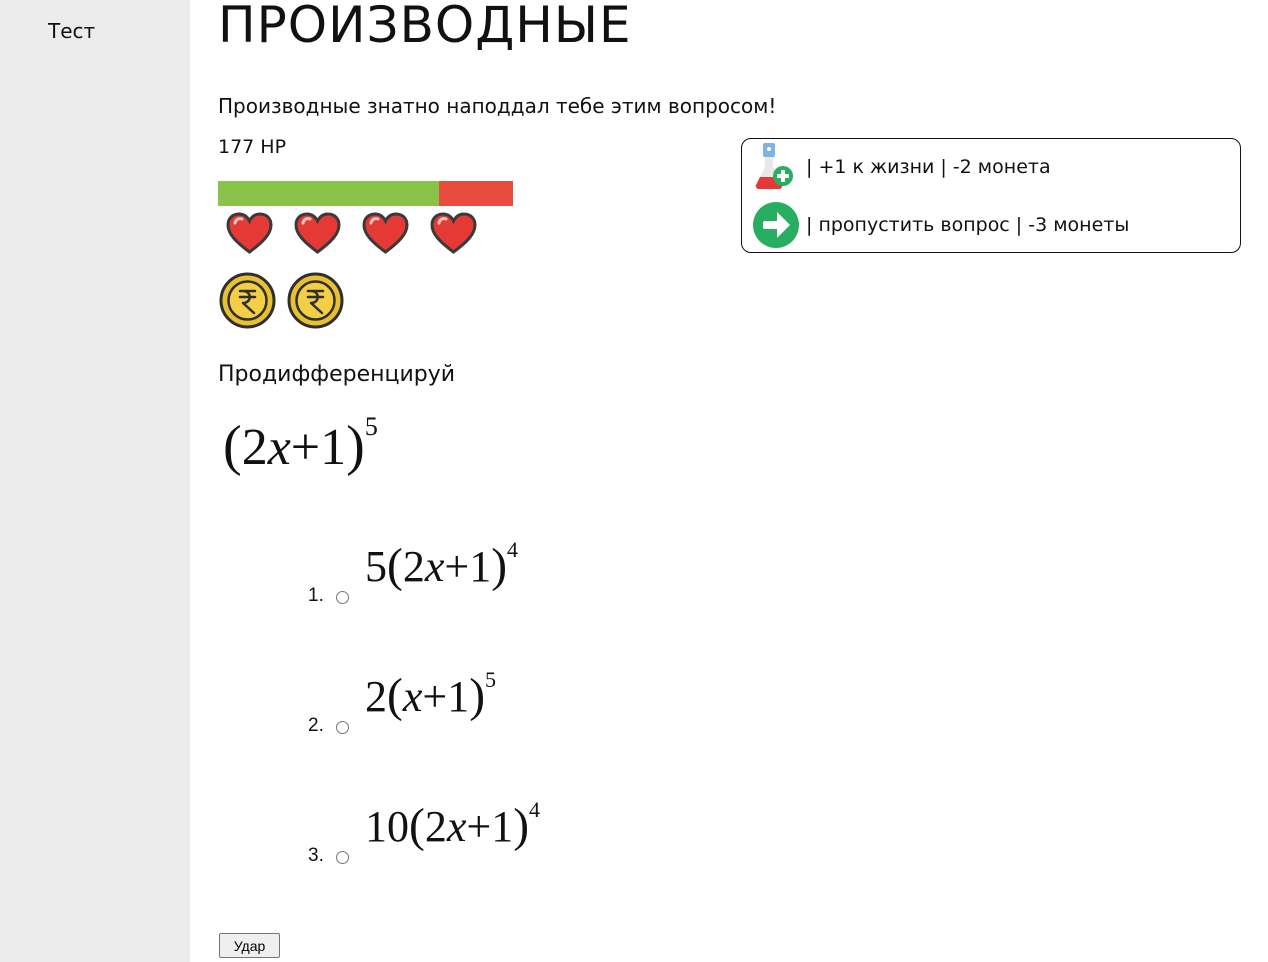 This screenshot has width=1268, height=962. Describe the element at coordinates (329, 193) in the screenshot. I see `hp-bar-fill` at that location.